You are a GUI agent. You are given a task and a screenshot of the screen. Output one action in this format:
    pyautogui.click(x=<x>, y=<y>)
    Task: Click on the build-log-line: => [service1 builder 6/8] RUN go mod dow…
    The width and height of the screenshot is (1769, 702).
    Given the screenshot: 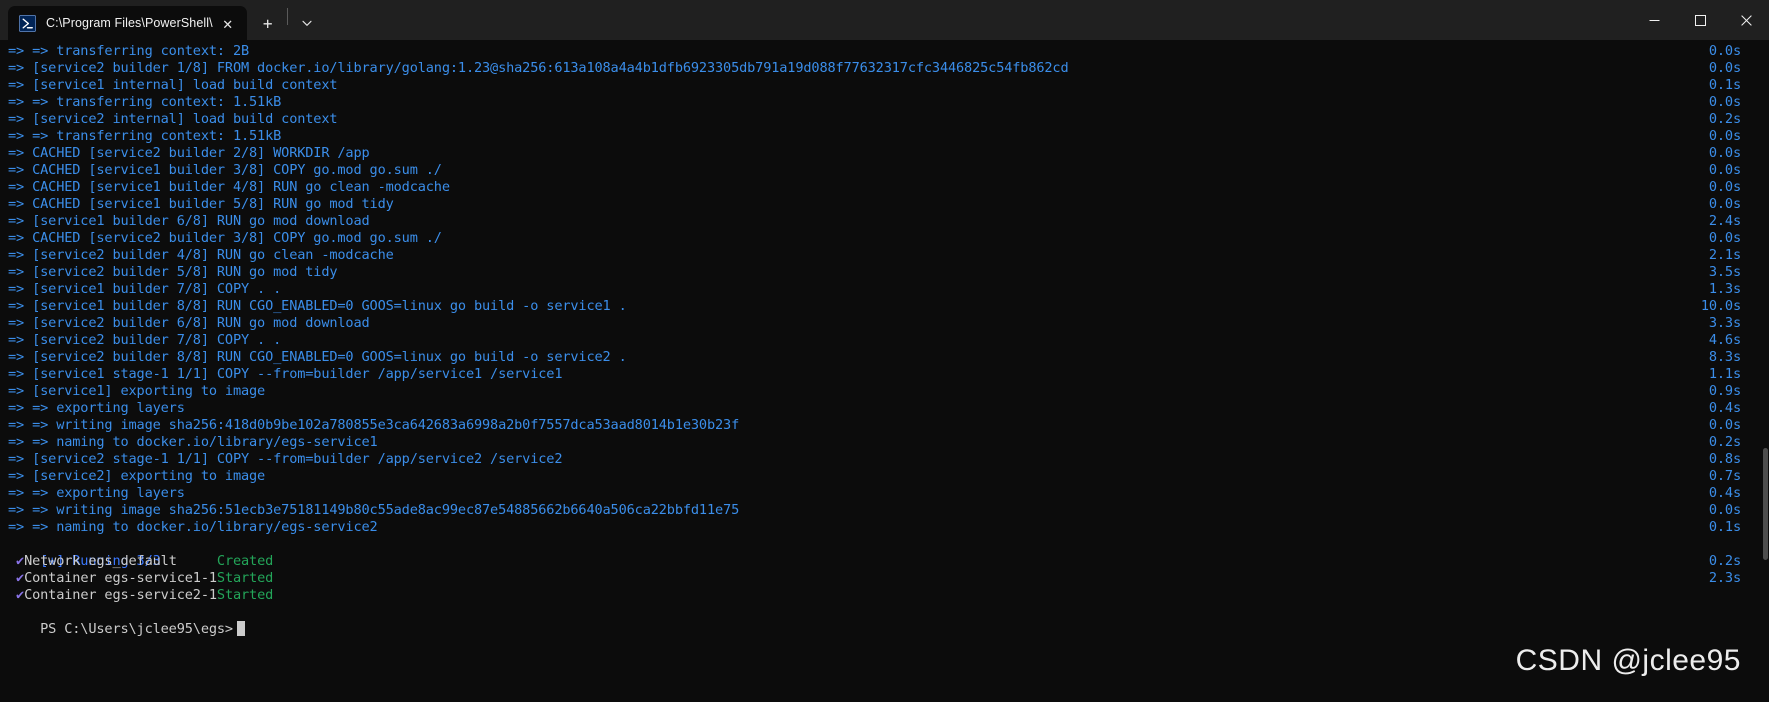 What is the action you would take?
    pyautogui.click(x=888, y=221)
    